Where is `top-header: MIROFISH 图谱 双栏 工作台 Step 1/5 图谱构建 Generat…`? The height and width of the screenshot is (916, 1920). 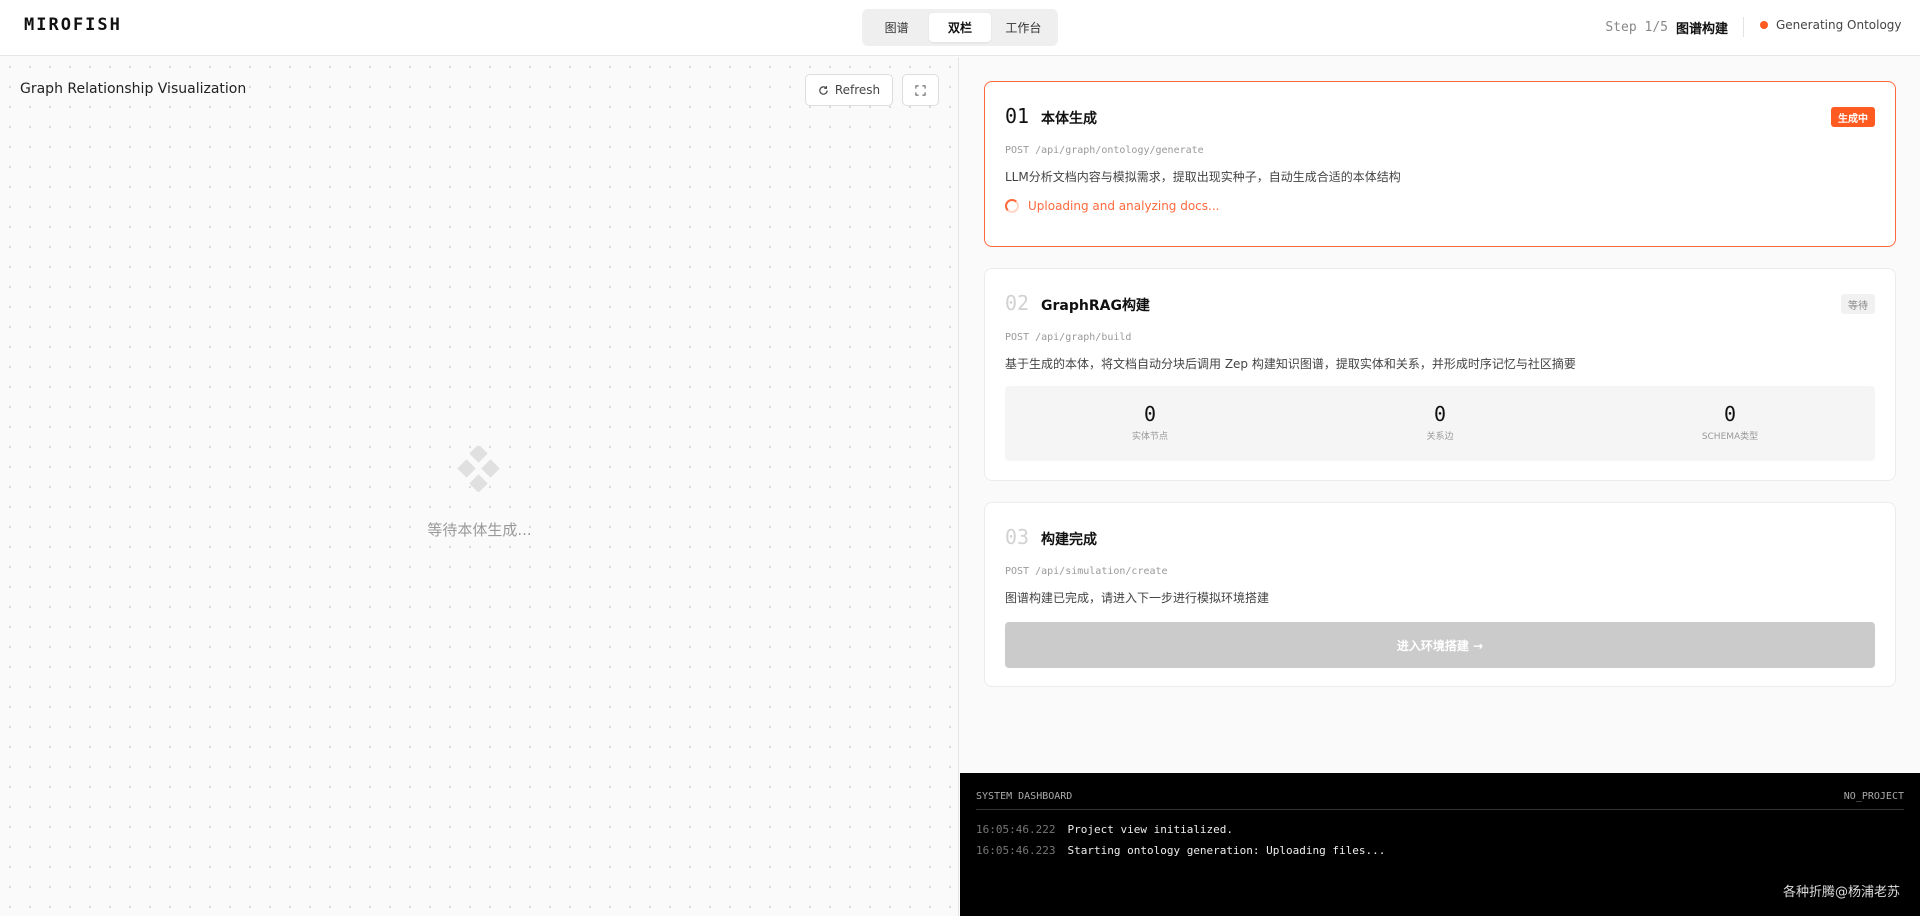
top-header: MIROFISH 图谱 双栏 工作台 Step 1/5 图谱构建 Generat… is located at coordinates (960, 28).